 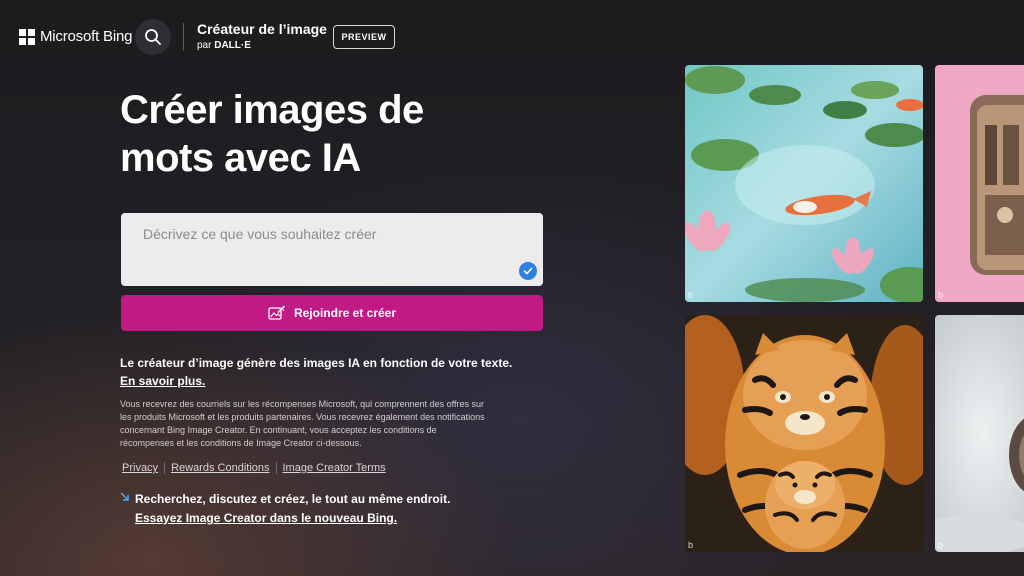 I want to click on gallery-image-ring: b, so click(x=979, y=433).